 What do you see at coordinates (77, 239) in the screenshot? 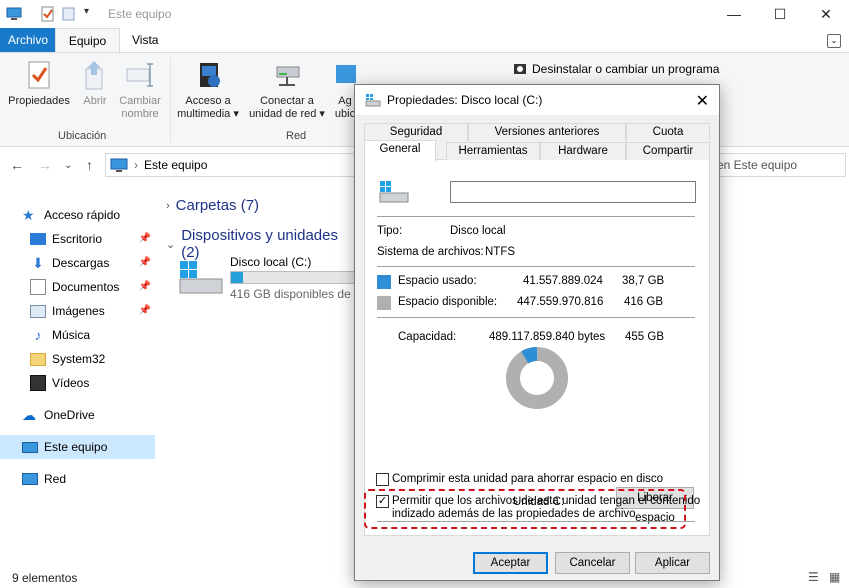
I see `sidebar-item-desktop: Escritorio 📌` at bounding box center [77, 239].